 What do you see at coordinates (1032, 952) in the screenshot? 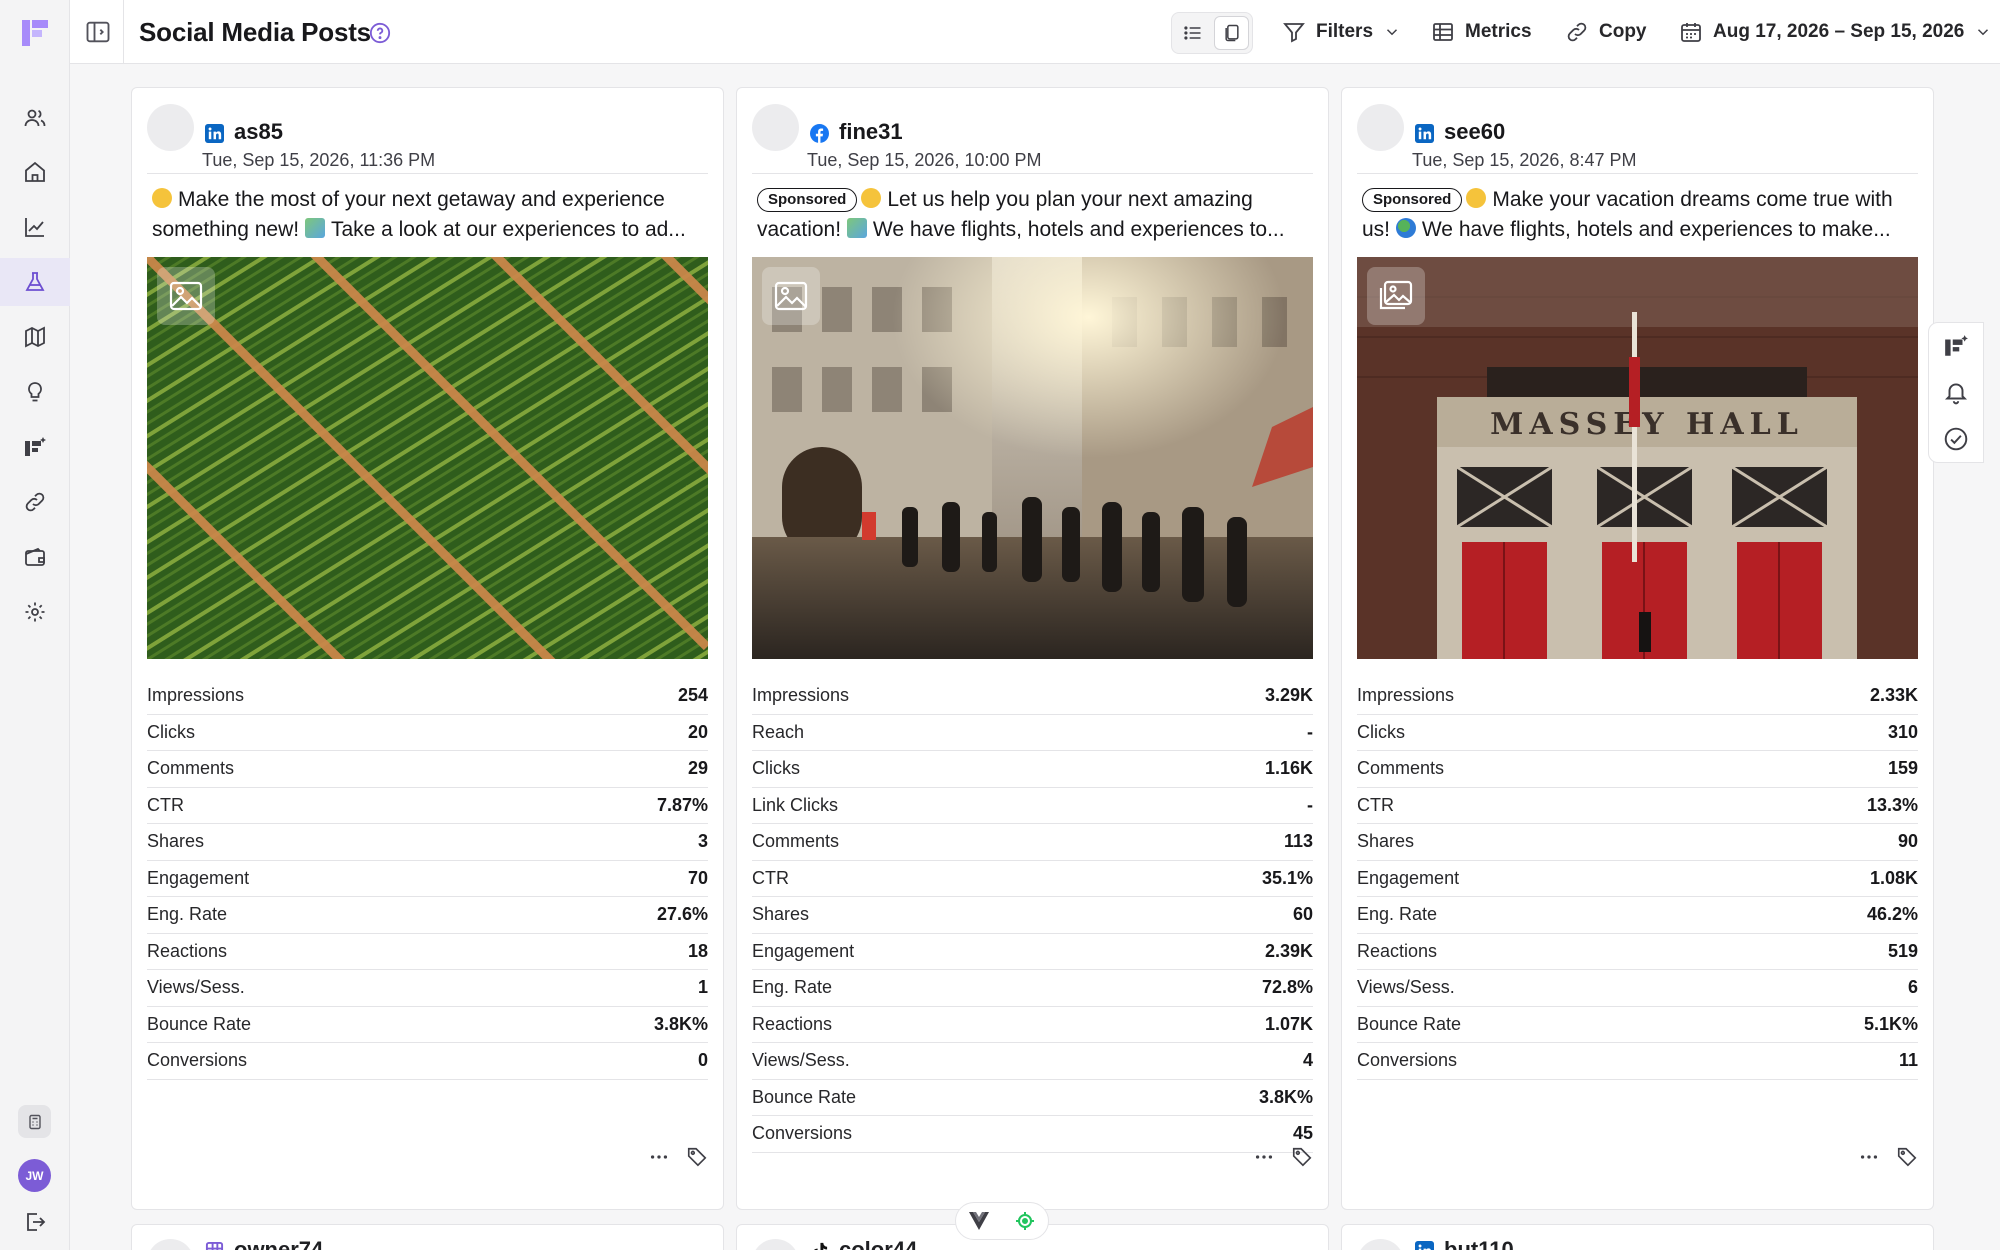
I see `stat-row: Engagement 2.39K` at bounding box center [1032, 952].